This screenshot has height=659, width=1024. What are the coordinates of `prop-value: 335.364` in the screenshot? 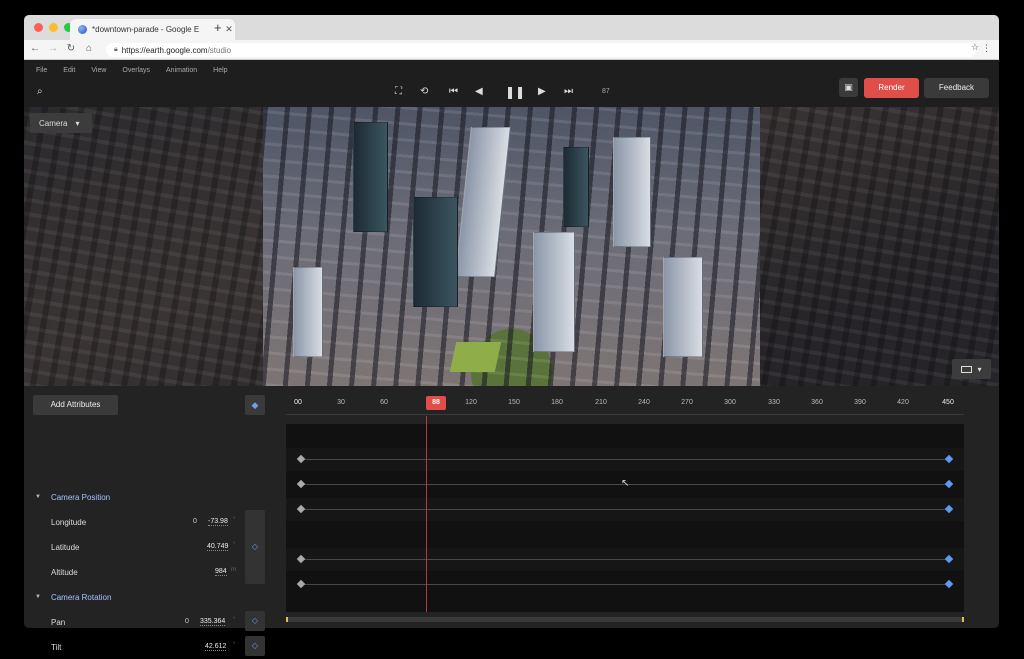 It's located at (213, 622).